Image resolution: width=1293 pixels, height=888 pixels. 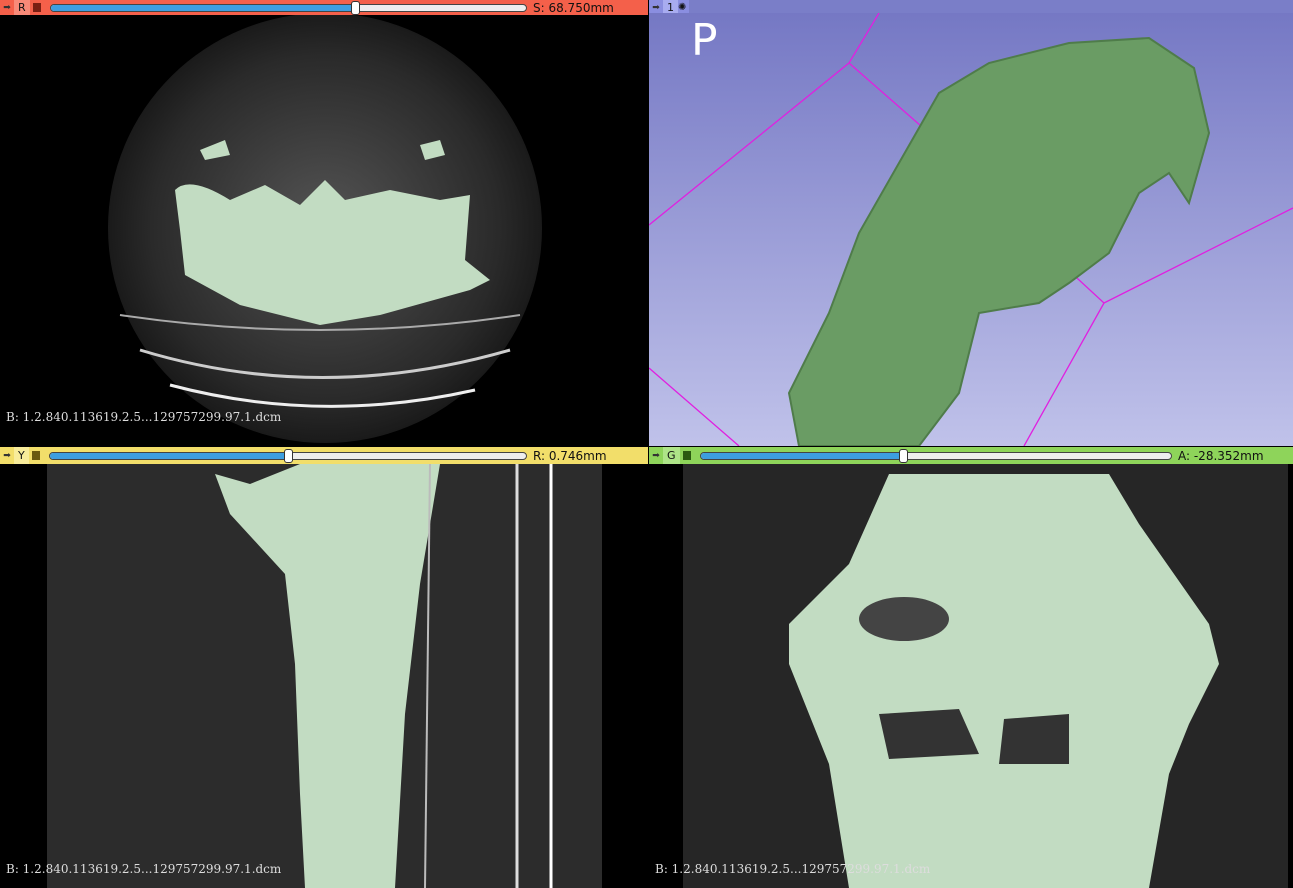 I want to click on orientation-marker: P, so click(x=704, y=40).